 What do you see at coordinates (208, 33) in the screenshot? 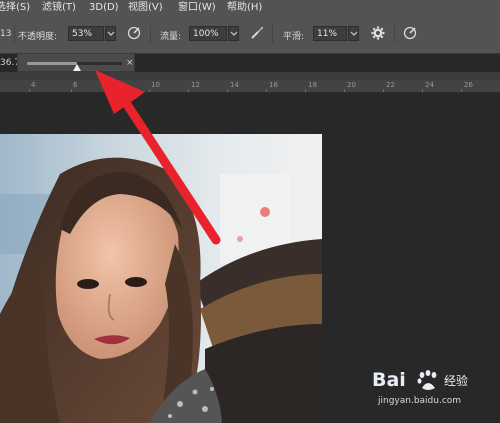
I see `flow-input: 100%` at bounding box center [208, 33].